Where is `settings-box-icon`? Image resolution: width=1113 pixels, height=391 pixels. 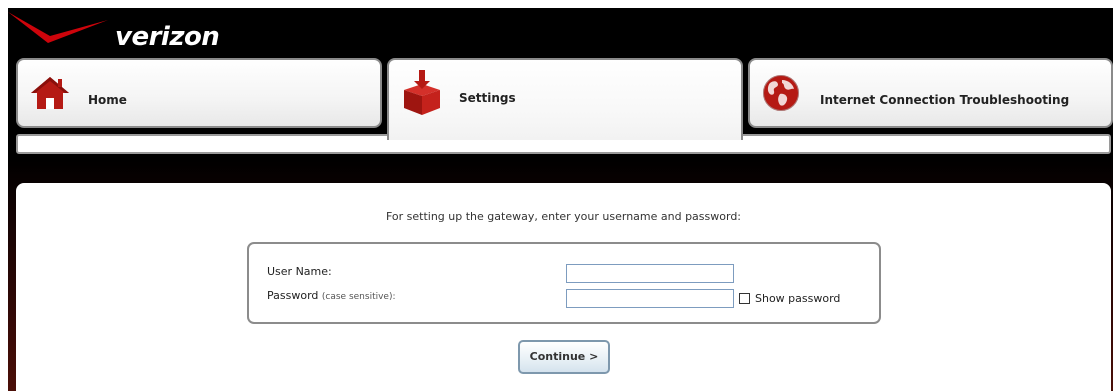 settings-box-icon is located at coordinates (422, 92).